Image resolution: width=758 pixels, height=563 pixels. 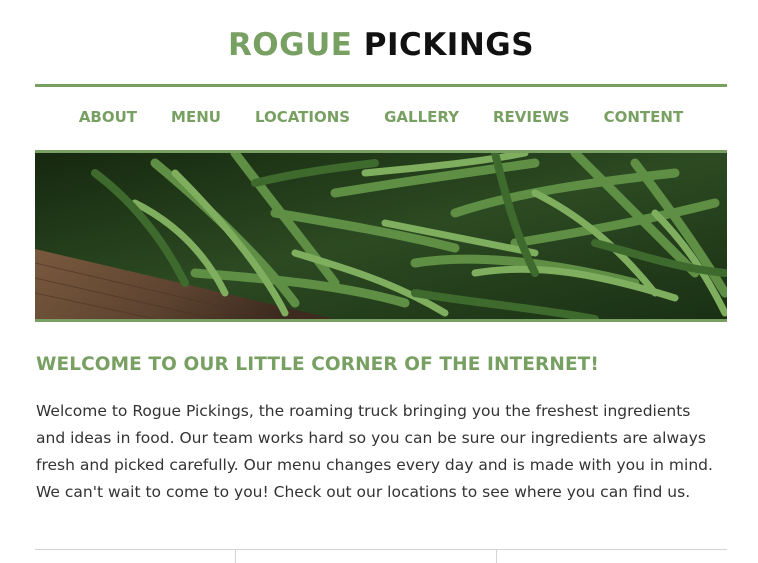 I want to click on header-divider, so click(x=381, y=85).